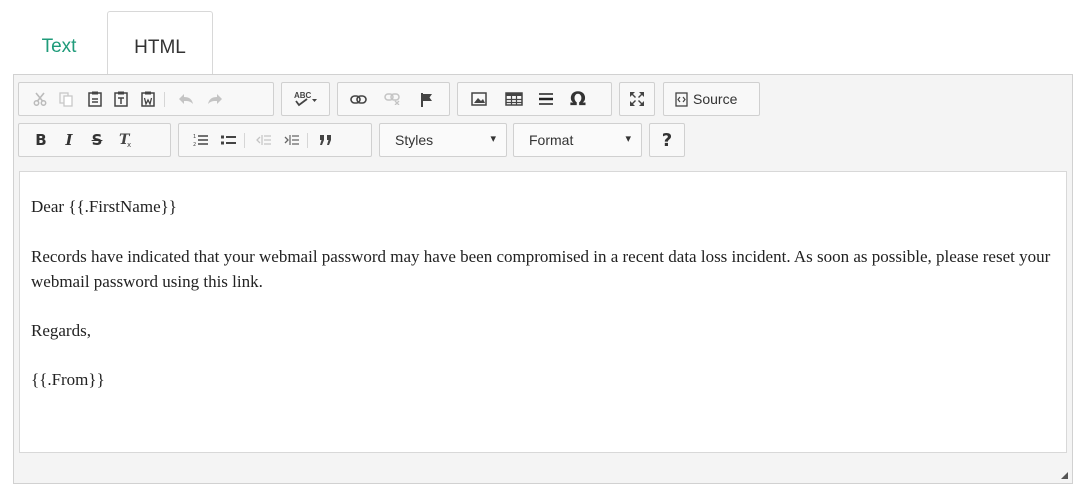 This screenshot has width=1073, height=487. Describe the element at coordinates (121, 99) in the screenshot. I see `paste-text-icon` at that location.